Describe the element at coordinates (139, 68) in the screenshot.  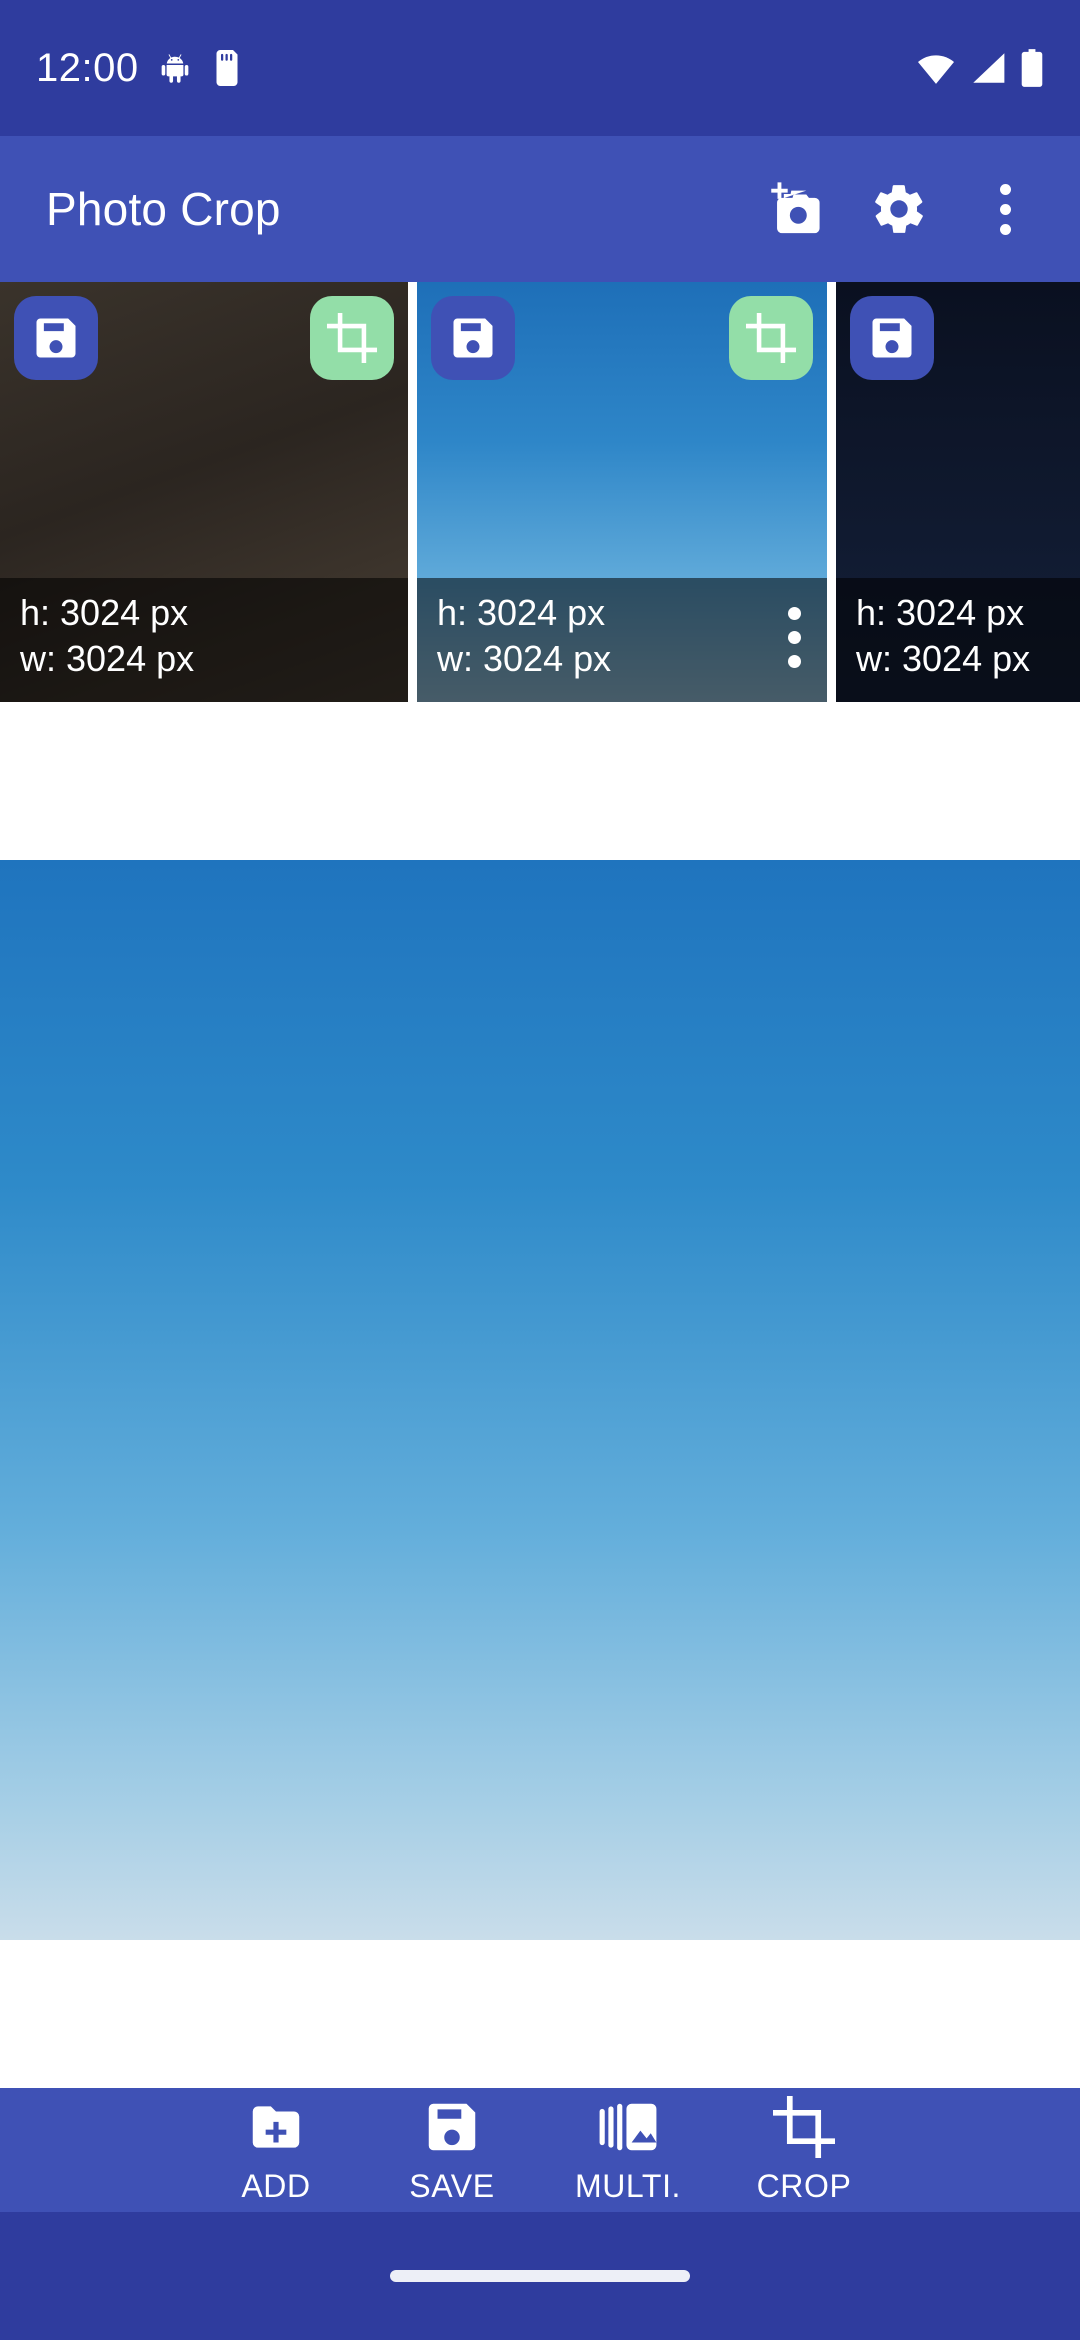
I see `status-bar-left: 12:00` at that location.